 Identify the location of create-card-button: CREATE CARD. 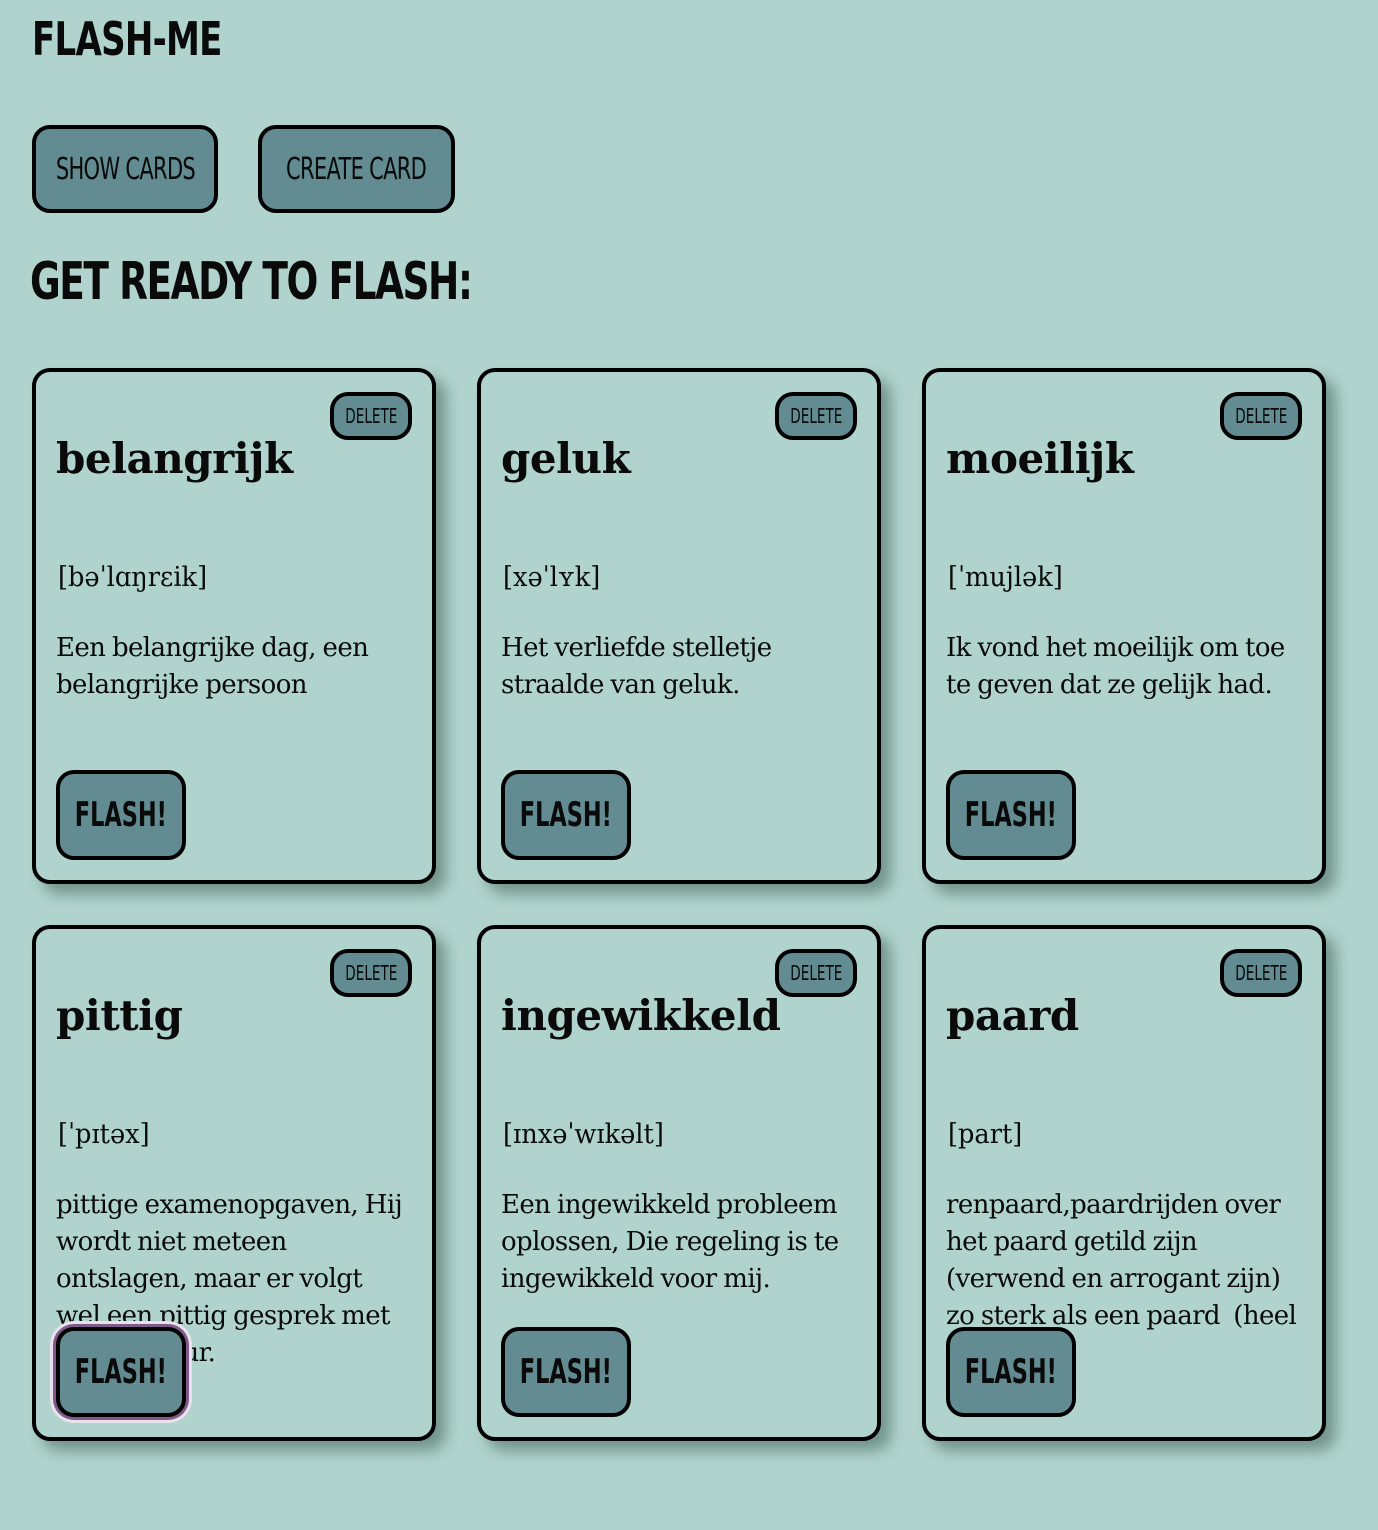
(356, 169).